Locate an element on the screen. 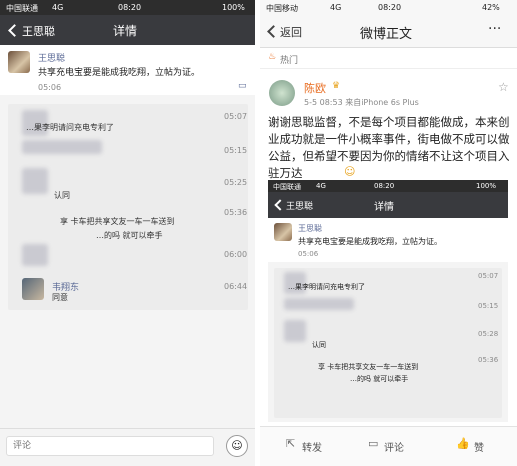 The width and height of the screenshot is (517, 466). comment-bar: ☺ is located at coordinates (127, 447).